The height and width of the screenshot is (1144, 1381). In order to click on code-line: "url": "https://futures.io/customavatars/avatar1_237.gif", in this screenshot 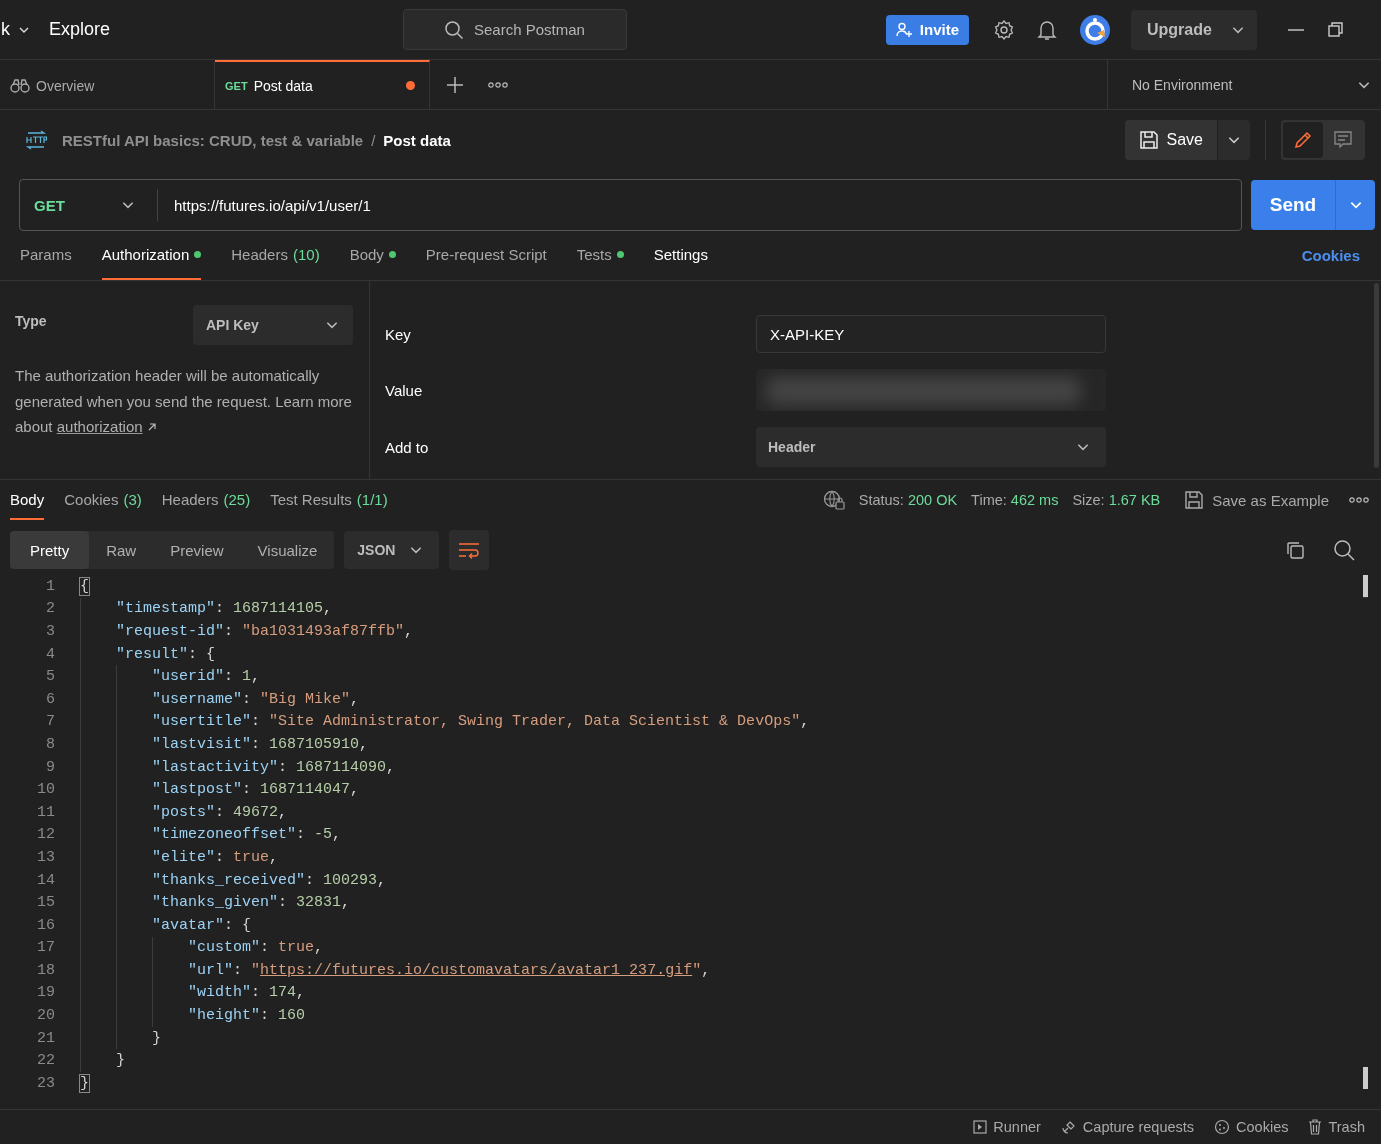, I will do `click(449, 970)`.